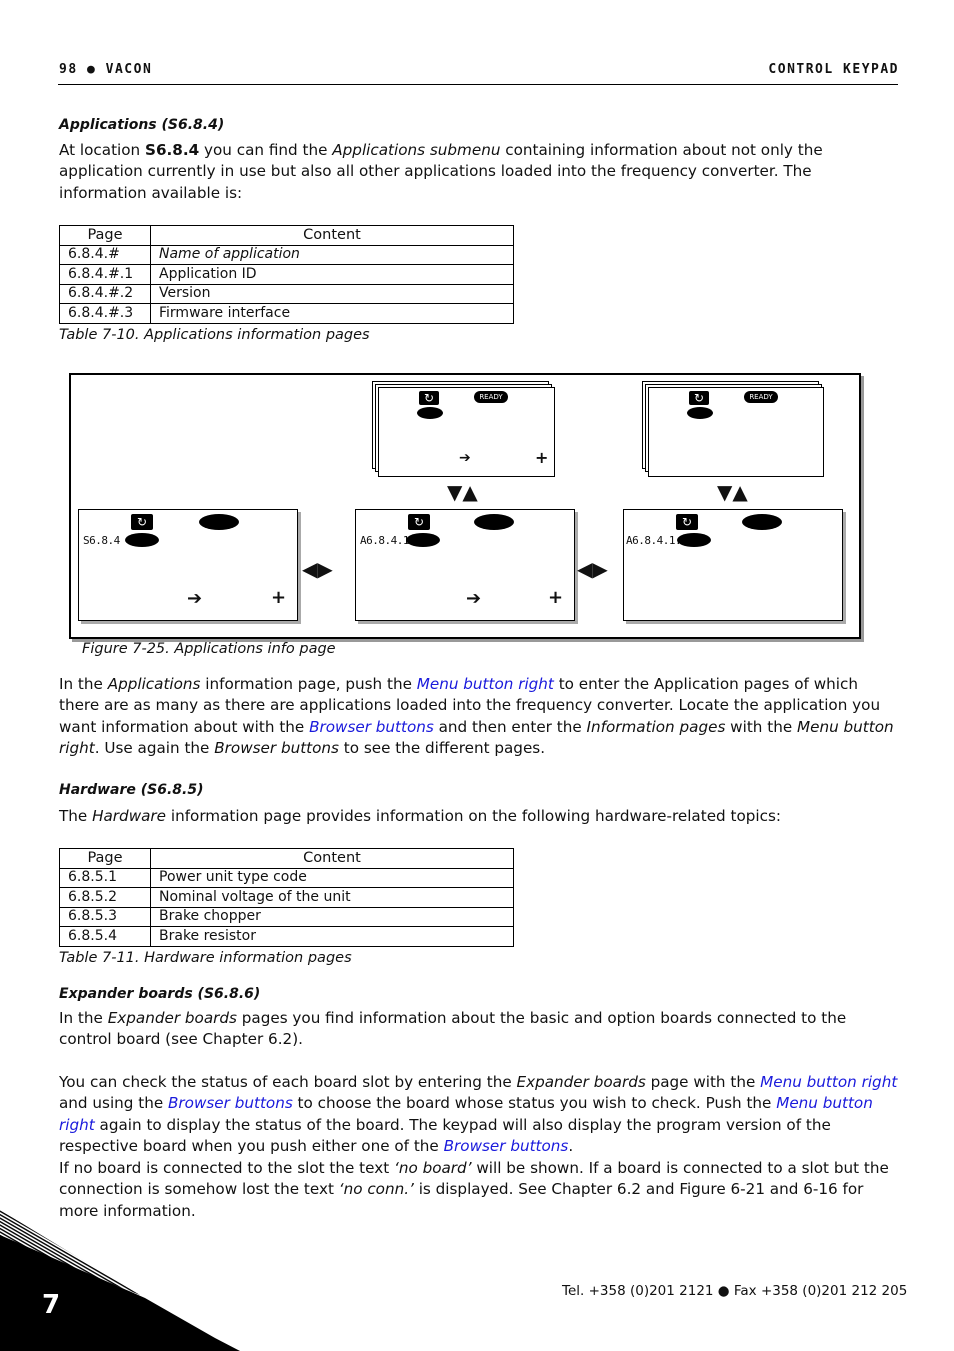 This screenshot has height=1351, width=954. Describe the element at coordinates (736, 432) in the screenshot. I see `screen-stack-front: ↻ READY` at that location.